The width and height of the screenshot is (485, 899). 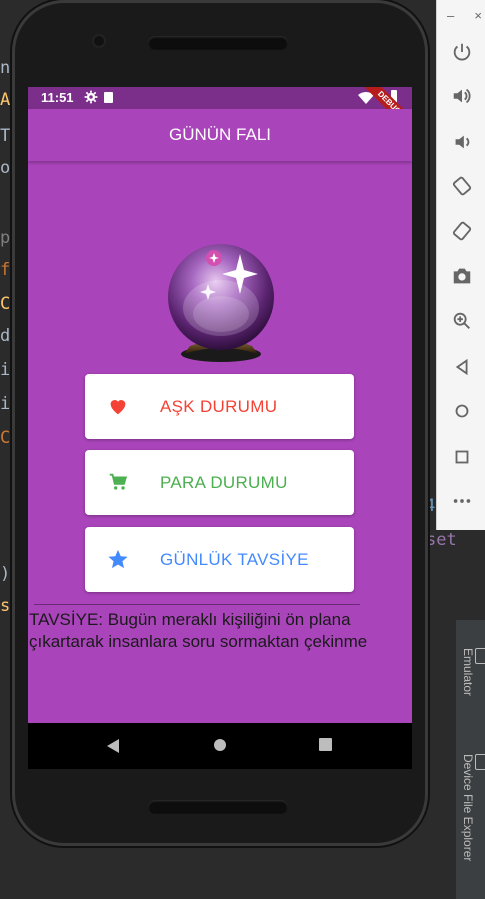 What do you see at coordinates (461, 501) in the screenshot?
I see `more-icon` at bounding box center [461, 501].